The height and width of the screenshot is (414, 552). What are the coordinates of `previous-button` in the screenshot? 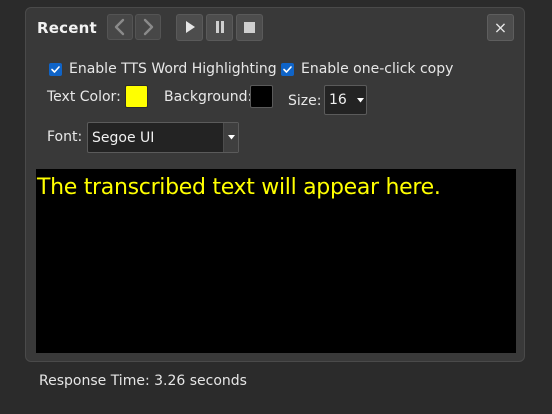 It's located at (120, 27).